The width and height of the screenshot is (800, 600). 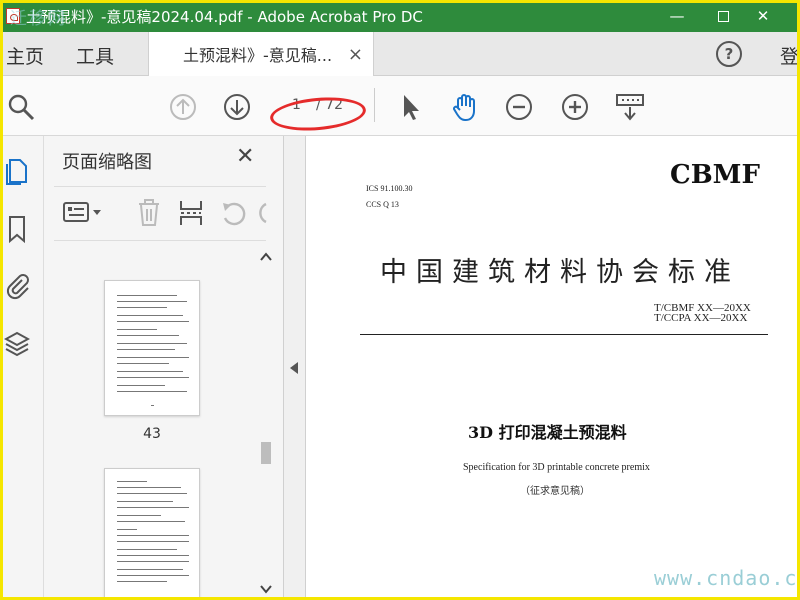 I want to click on search-icon, so click(x=21, y=107).